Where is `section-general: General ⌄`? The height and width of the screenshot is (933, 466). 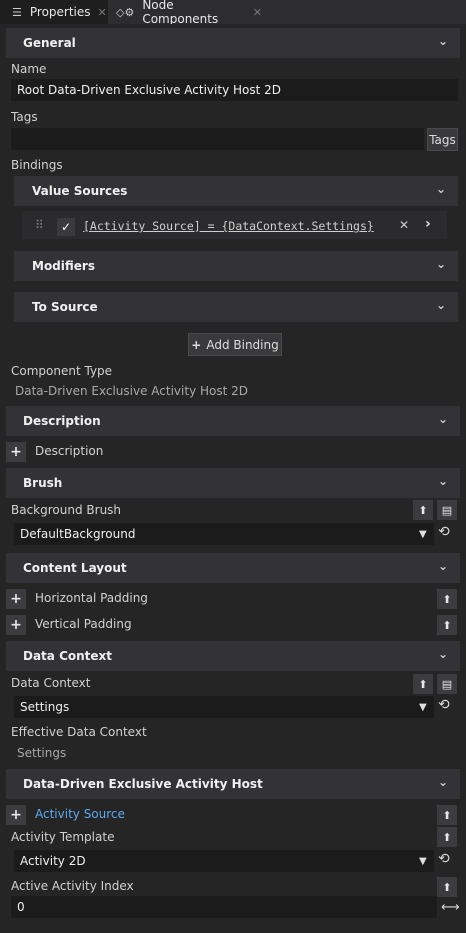
section-general: General ⌄ is located at coordinates (233, 43).